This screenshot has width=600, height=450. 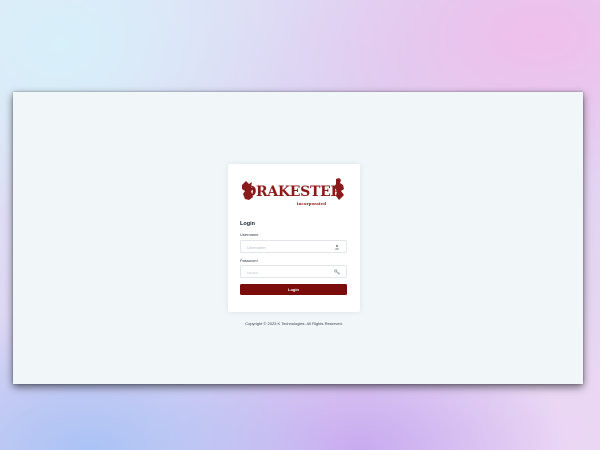 What do you see at coordinates (288, 272) in the screenshot?
I see `password-input` at bounding box center [288, 272].